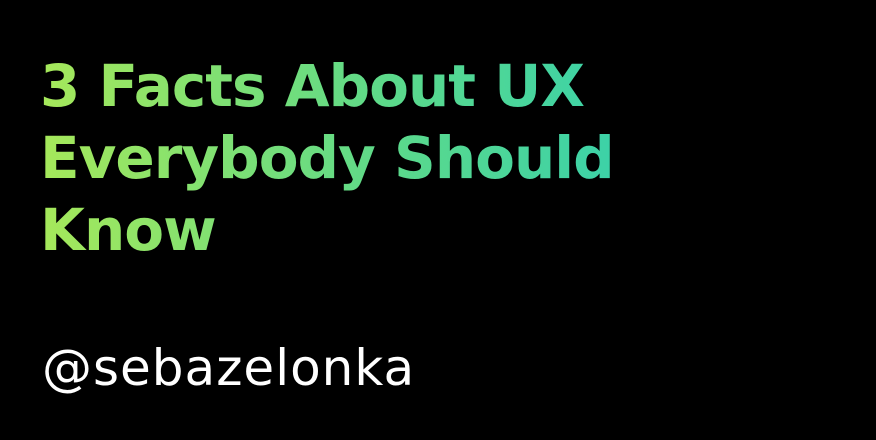  I want to click on headline-line-2: Everybody Should, so click(360, 158).